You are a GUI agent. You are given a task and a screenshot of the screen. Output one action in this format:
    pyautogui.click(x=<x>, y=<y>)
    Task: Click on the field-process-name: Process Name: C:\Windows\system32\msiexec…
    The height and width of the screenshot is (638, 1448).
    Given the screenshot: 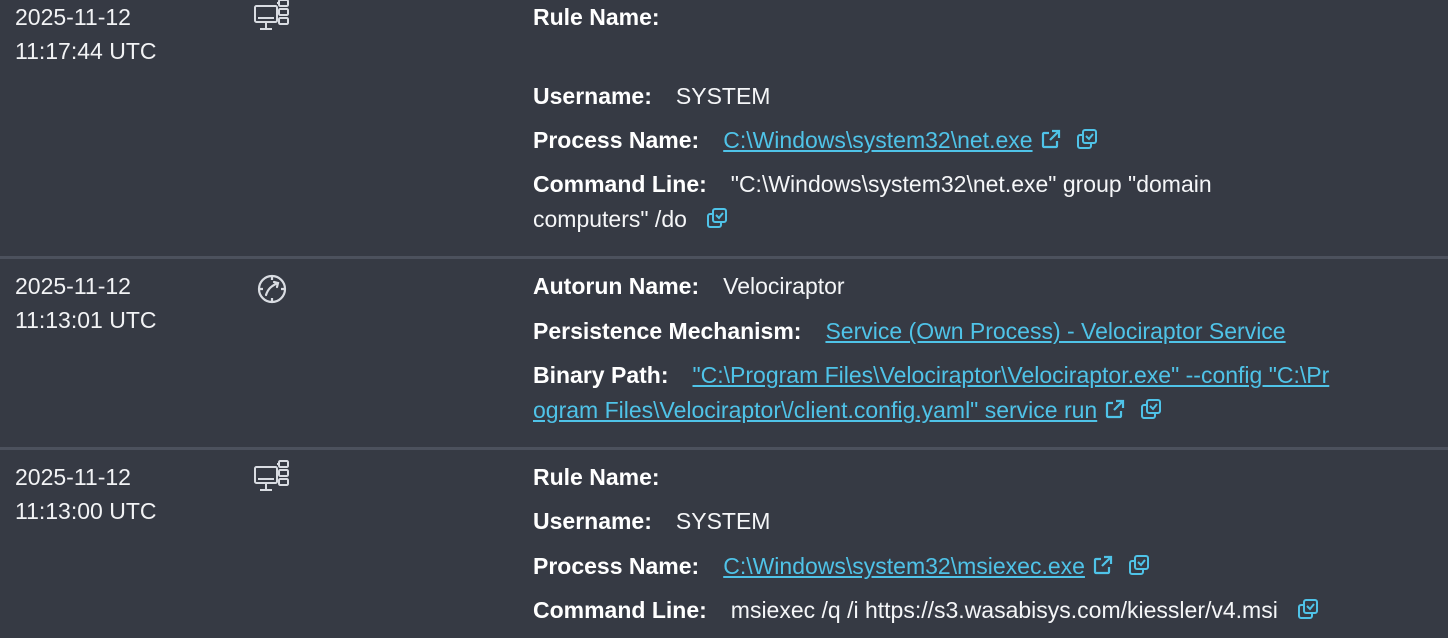 What is the action you would take?
    pyautogui.click(x=842, y=566)
    